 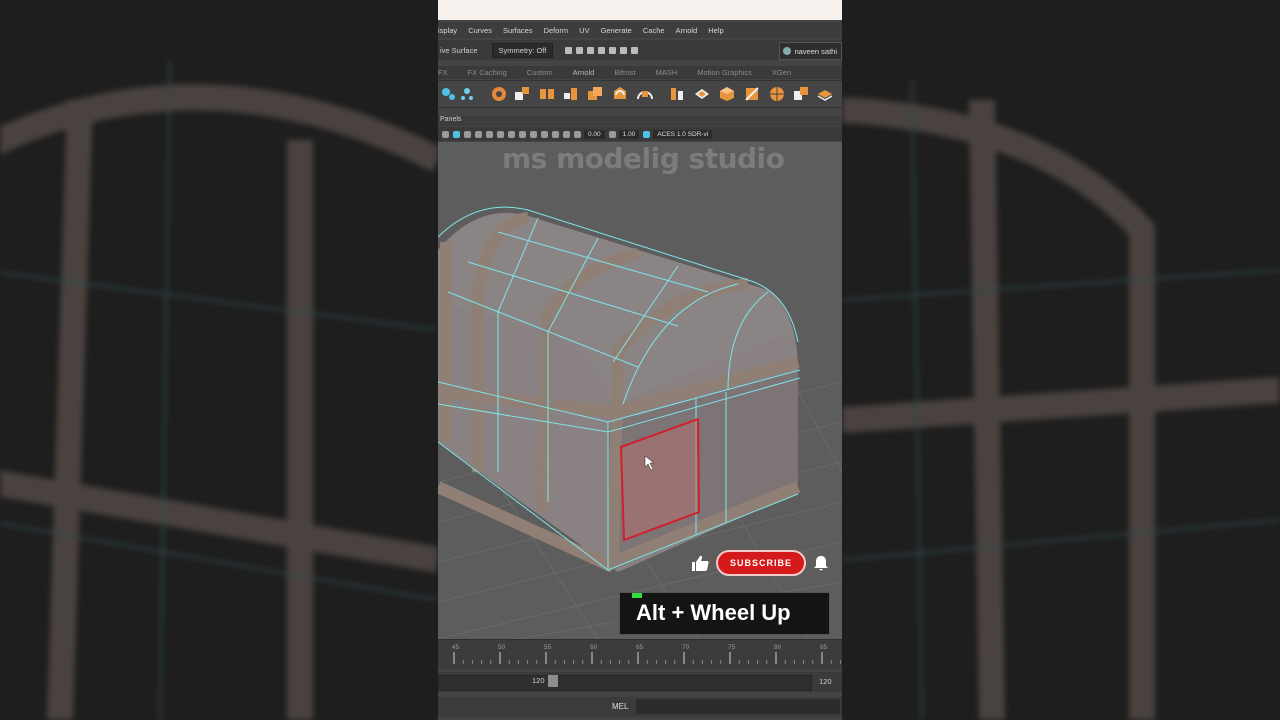 What do you see at coordinates (677, 94) in the screenshot?
I see `combine-icon` at bounding box center [677, 94].